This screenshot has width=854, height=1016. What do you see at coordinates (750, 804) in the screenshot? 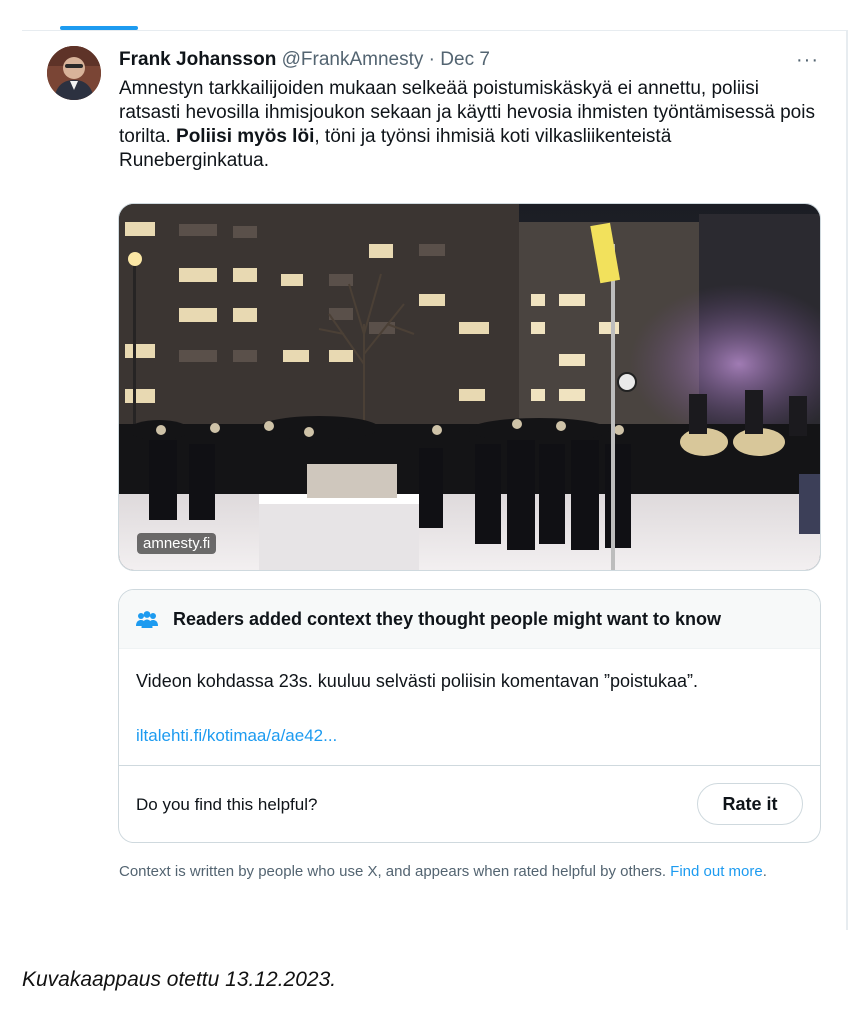
I see `rate-it-button: Rate it` at bounding box center [750, 804].